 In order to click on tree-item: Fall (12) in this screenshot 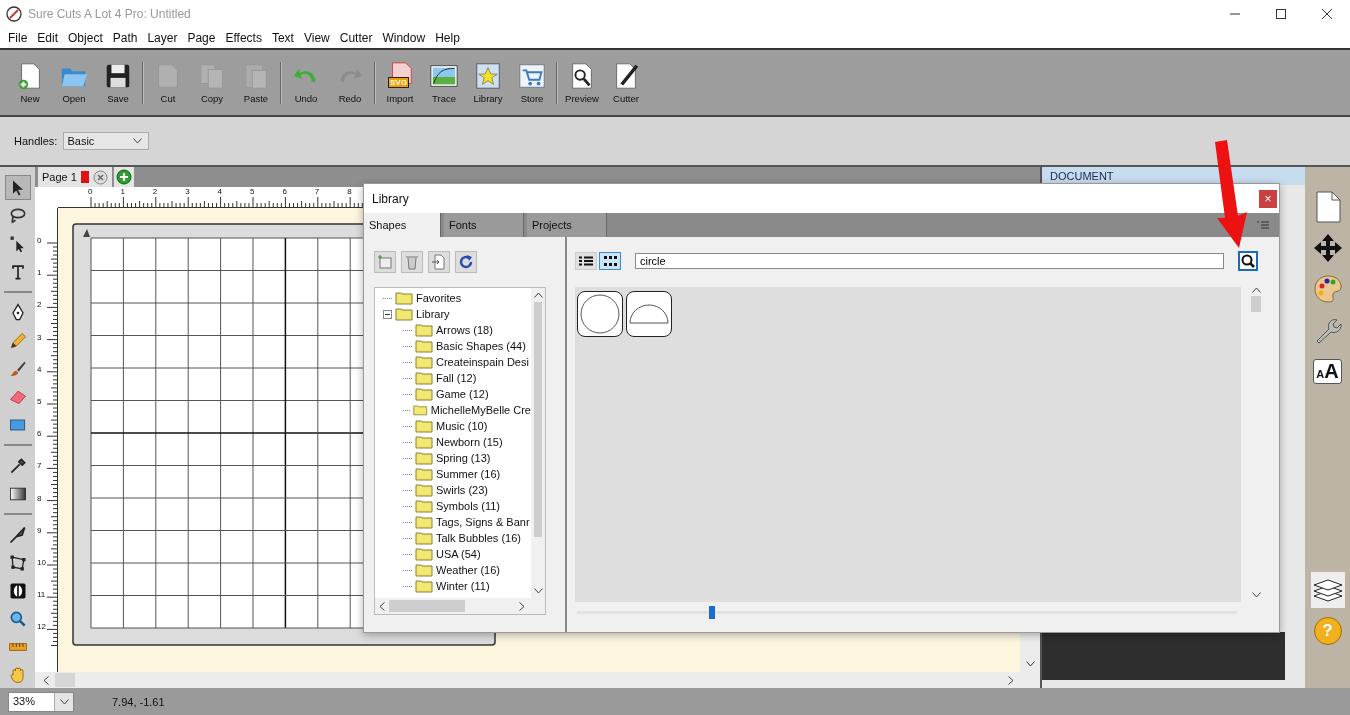, I will do `click(457, 378)`.